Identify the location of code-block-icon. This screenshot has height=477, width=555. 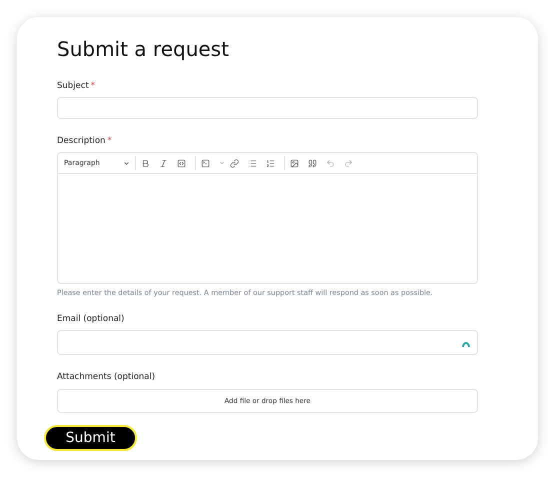
(205, 163).